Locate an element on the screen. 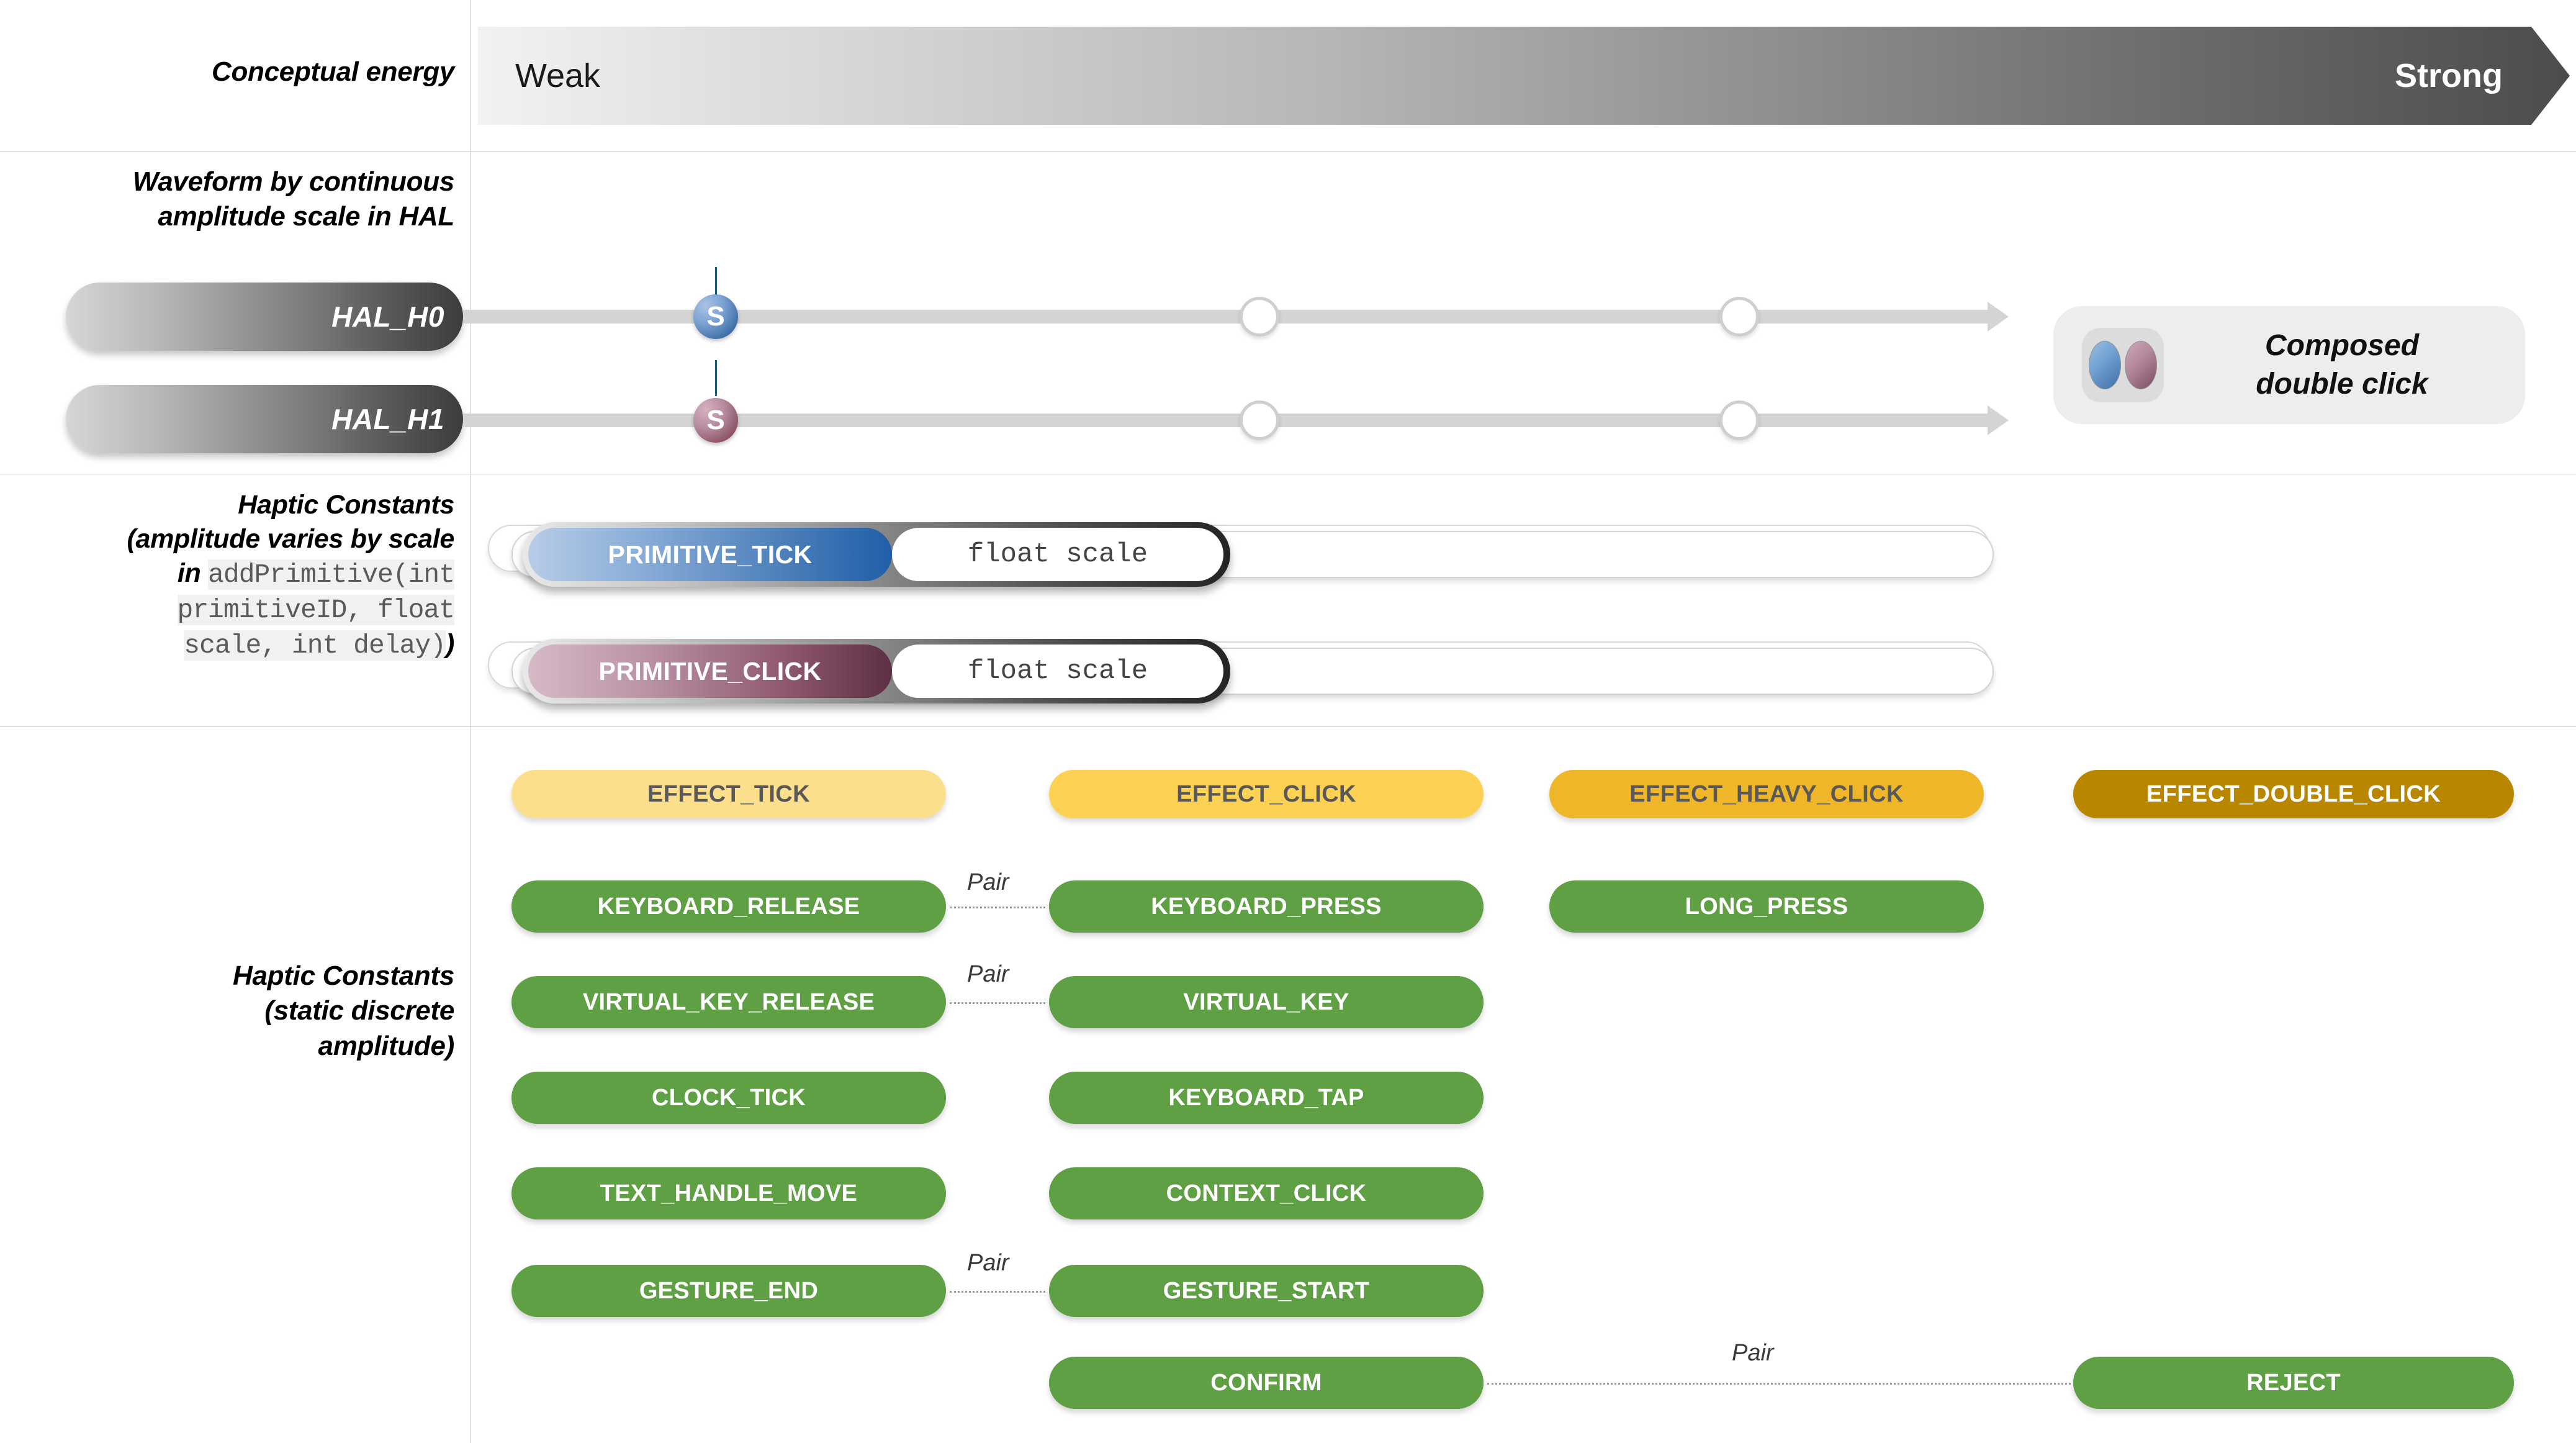 This screenshot has width=2576, height=1443. effect-pill-heavy-click: EFFECT_HEAVY_CLICK is located at coordinates (1766, 794).